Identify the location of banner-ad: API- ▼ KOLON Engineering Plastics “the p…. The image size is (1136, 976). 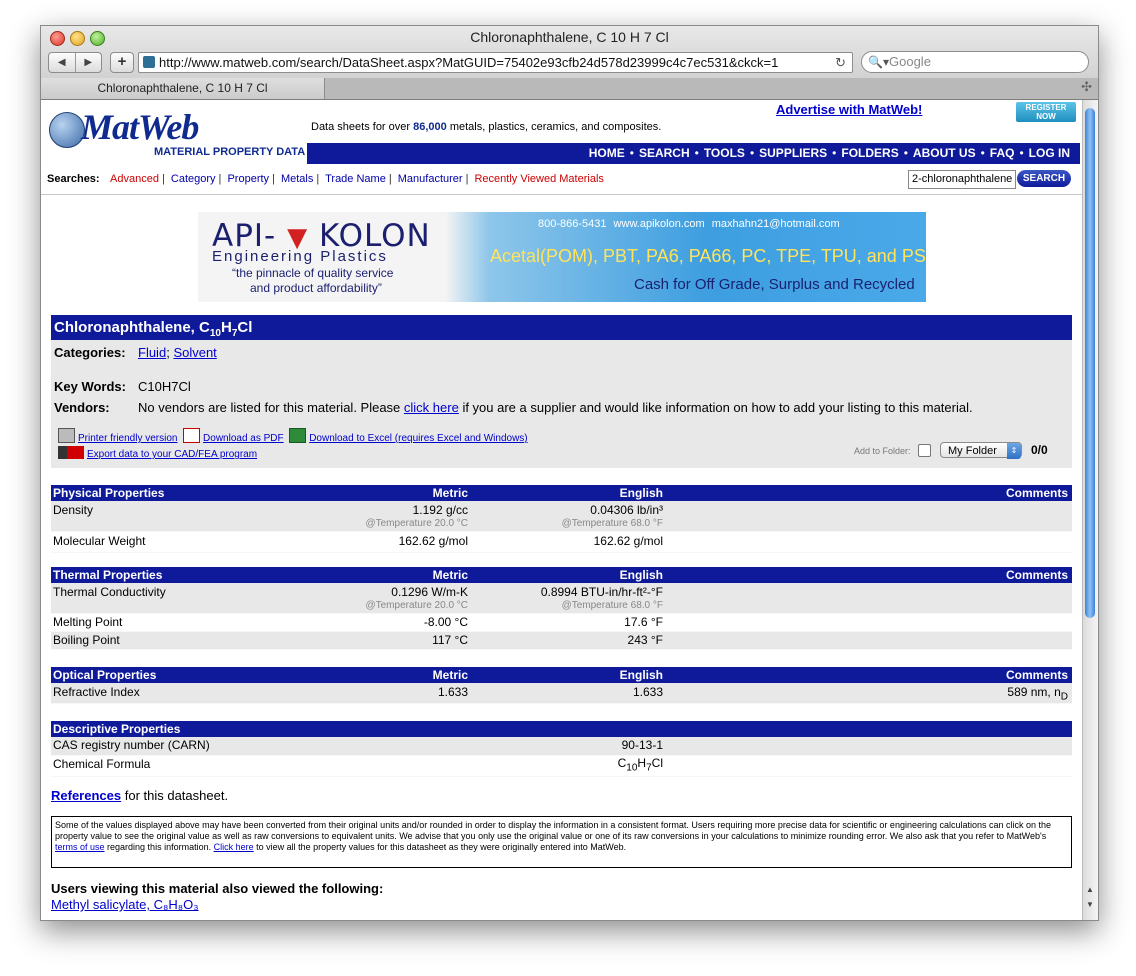
(562, 257).